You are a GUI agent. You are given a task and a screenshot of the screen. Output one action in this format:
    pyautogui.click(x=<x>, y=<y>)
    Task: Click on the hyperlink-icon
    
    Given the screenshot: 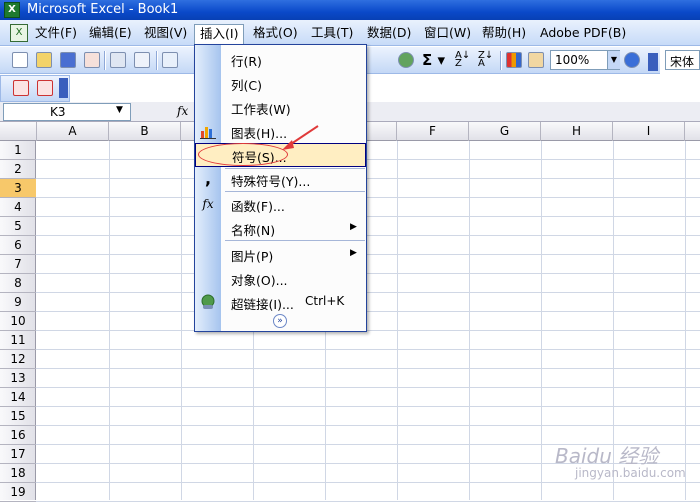 What is the action you would take?
    pyautogui.click(x=406, y=60)
    